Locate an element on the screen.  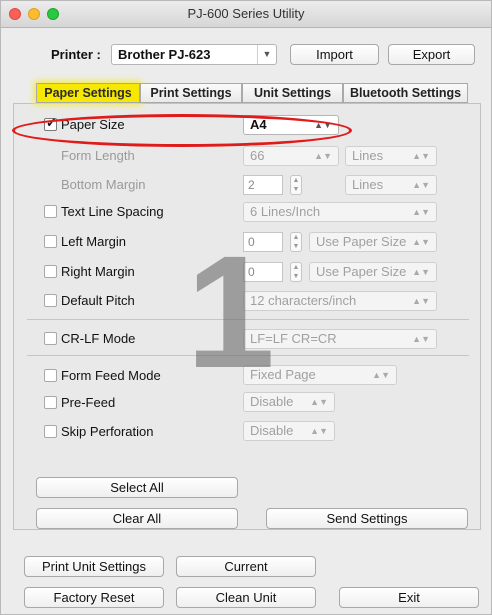
text-line-spacing-select: 6 Lines/Inch ▲▼ is located at coordinates (340, 212).